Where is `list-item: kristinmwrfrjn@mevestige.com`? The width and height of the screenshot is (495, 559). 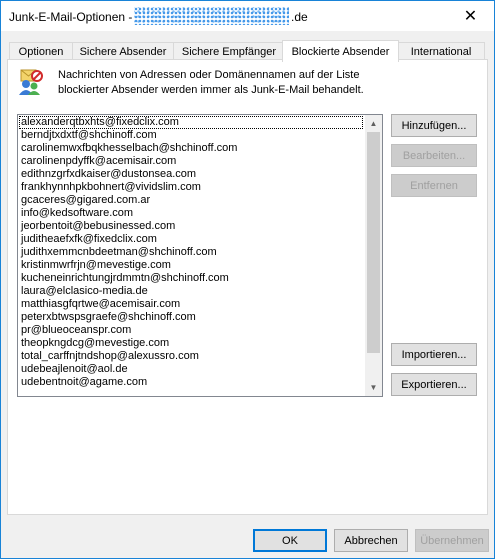
list-item: kristinmwrfrjn@mevestige.com is located at coordinates (191, 265).